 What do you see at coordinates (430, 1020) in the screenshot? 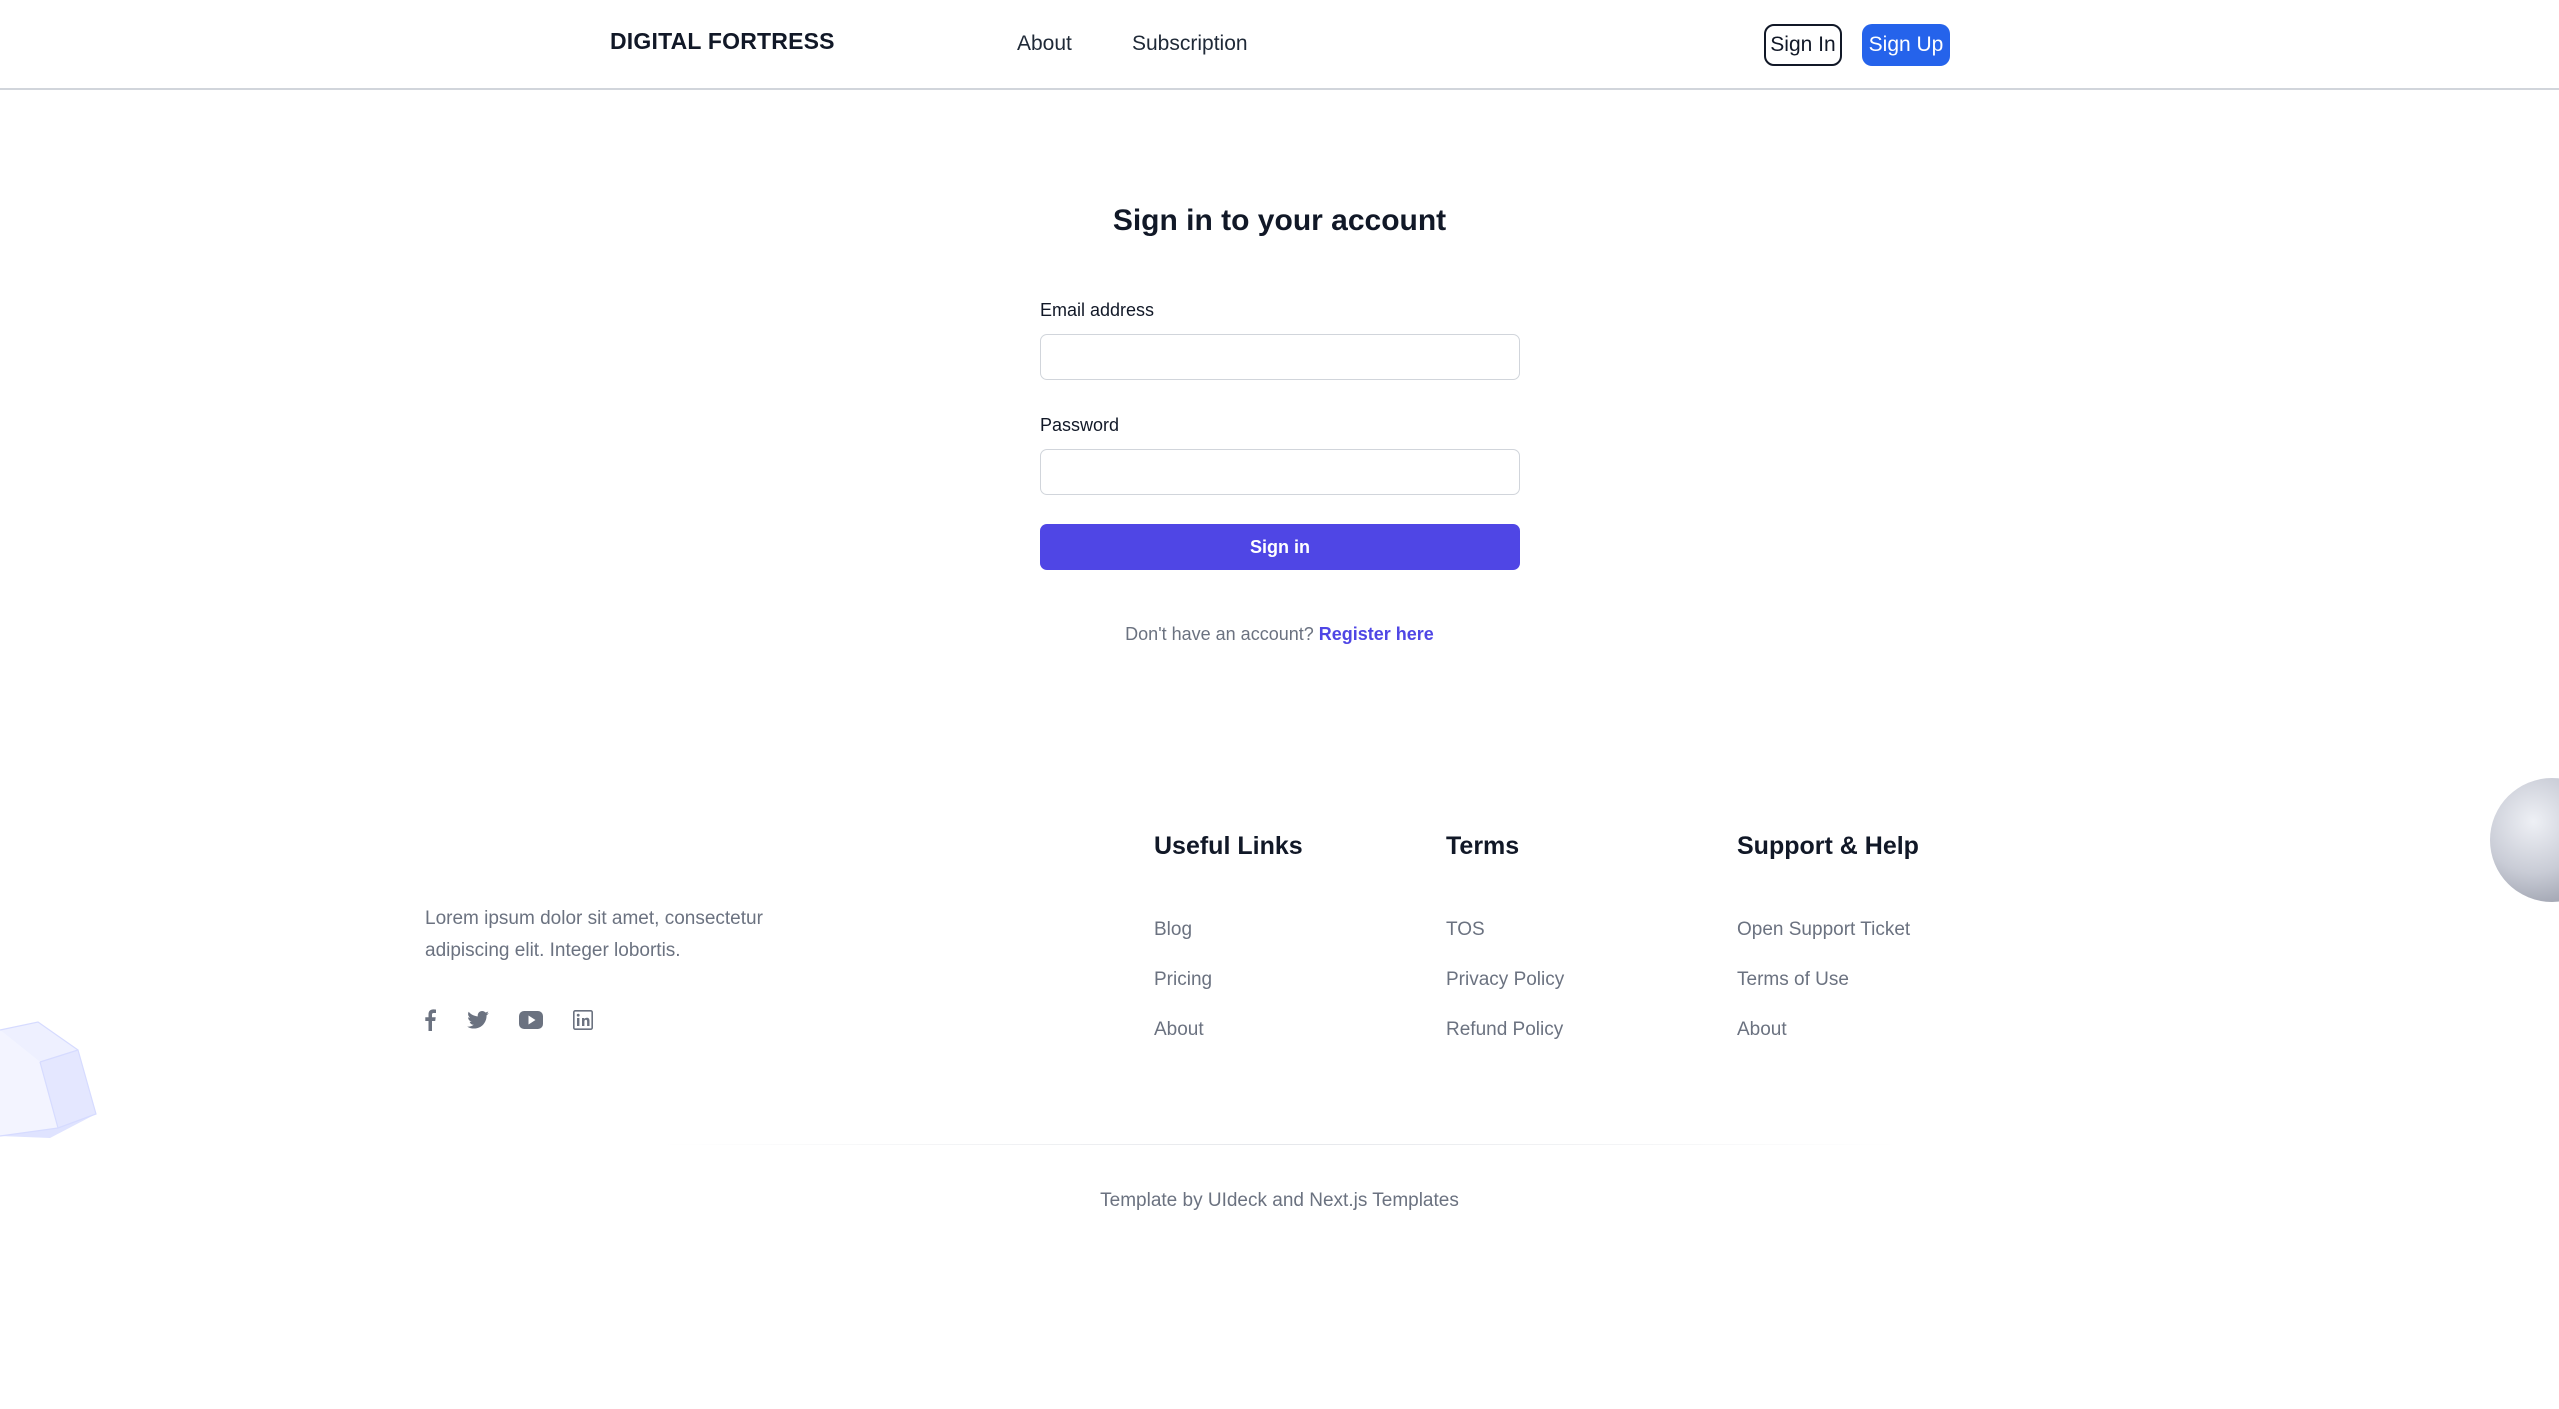
I see `facebook-icon` at bounding box center [430, 1020].